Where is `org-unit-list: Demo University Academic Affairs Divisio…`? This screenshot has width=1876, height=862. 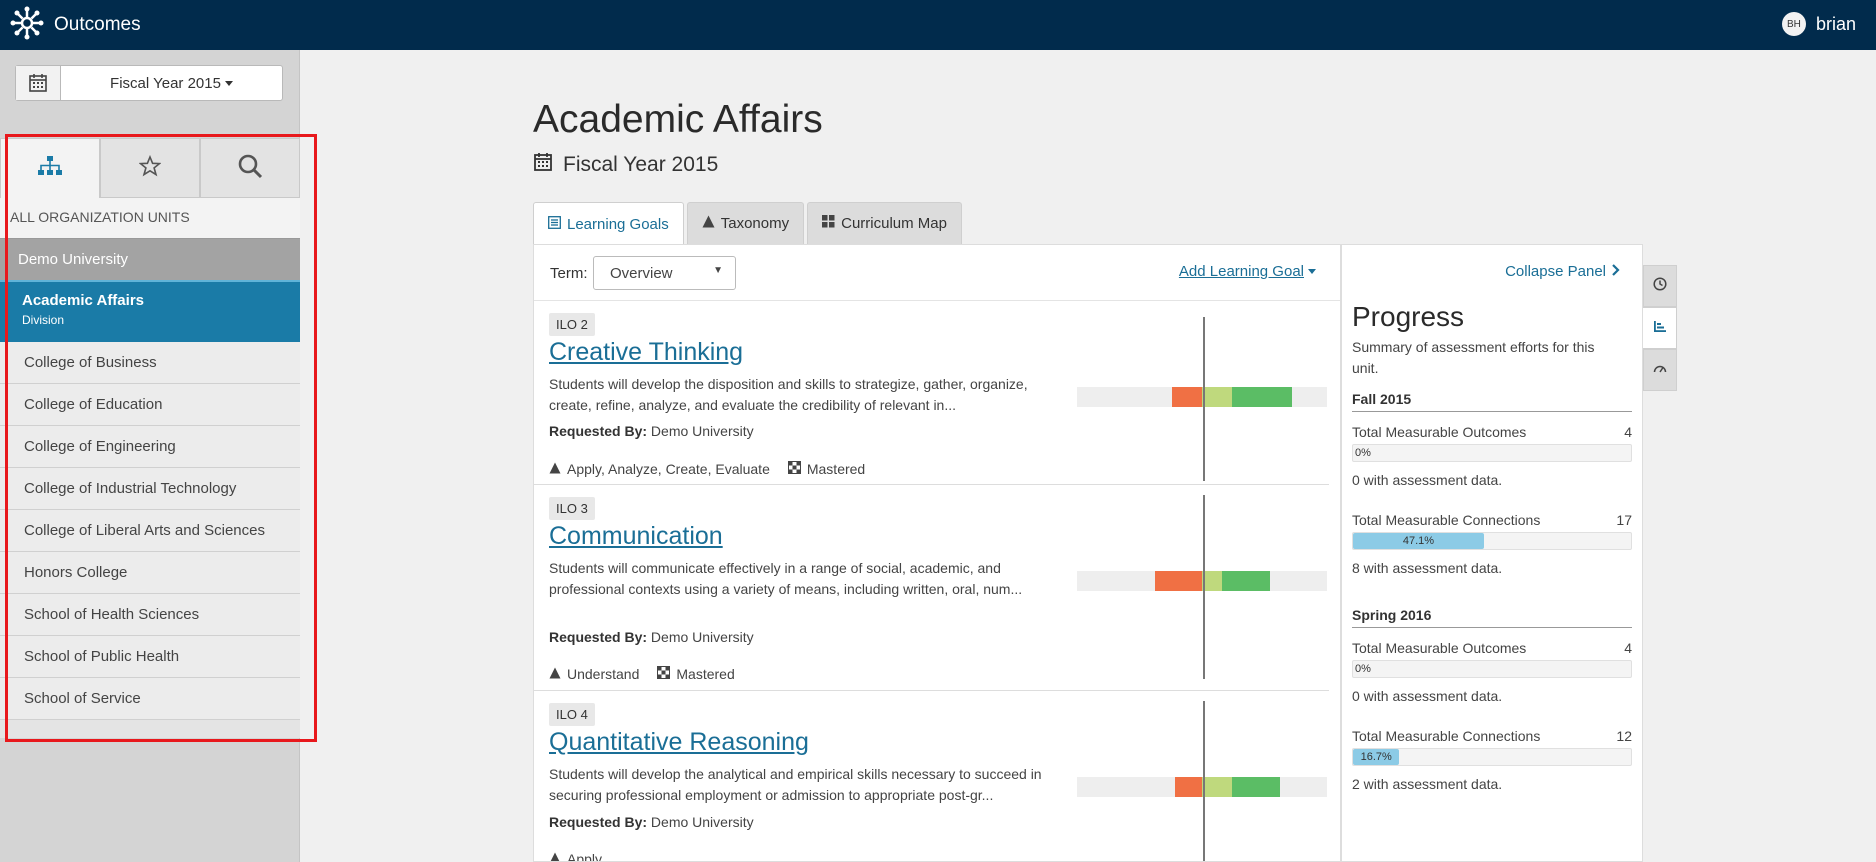 org-unit-list: Demo University Academic Affairs Divisio… is located at coordinates (150, 488).